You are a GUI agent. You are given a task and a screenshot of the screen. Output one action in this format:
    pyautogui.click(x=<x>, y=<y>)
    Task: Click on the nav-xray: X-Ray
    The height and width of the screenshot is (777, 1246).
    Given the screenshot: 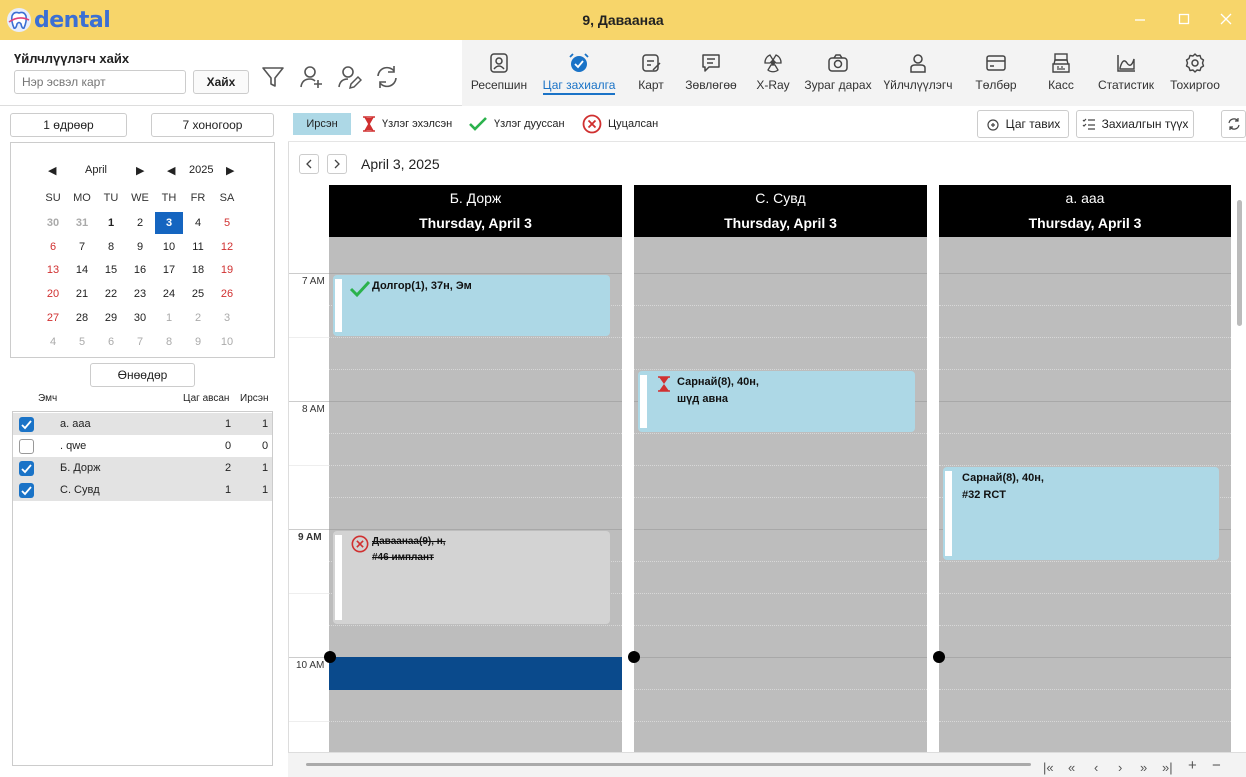 What is the action you would take?
    pyautogui.click(x=773, y=73)
    